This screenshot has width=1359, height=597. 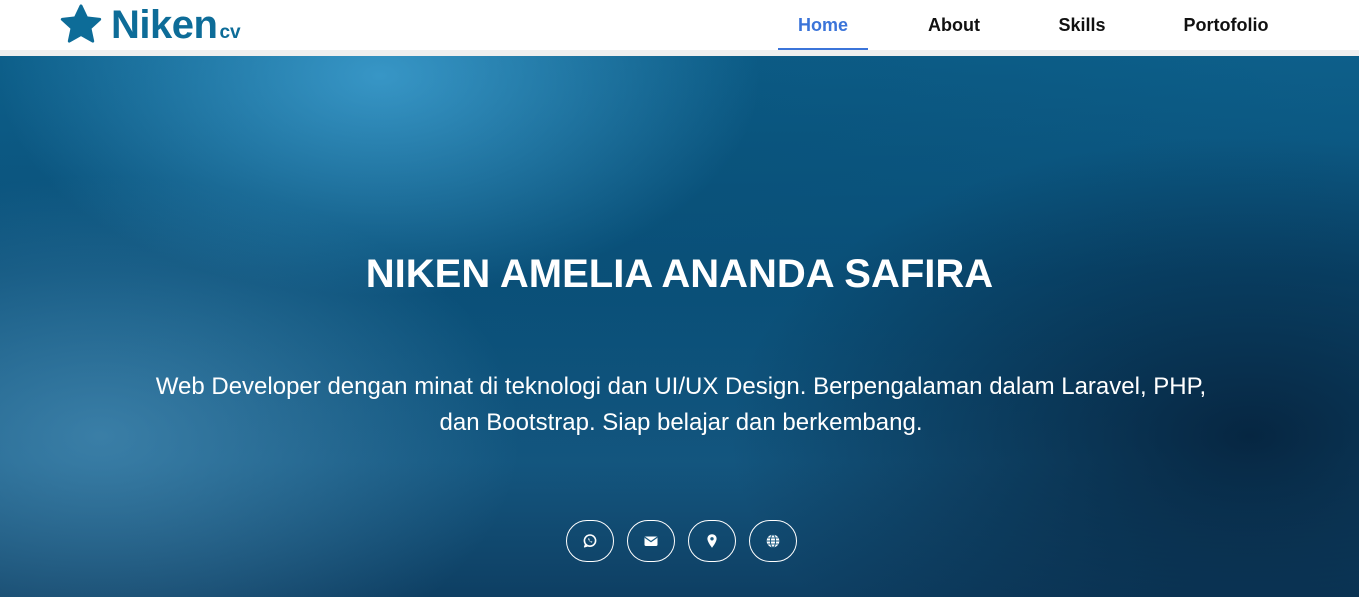 I want to click on website-button, so click(x=773, y=541).